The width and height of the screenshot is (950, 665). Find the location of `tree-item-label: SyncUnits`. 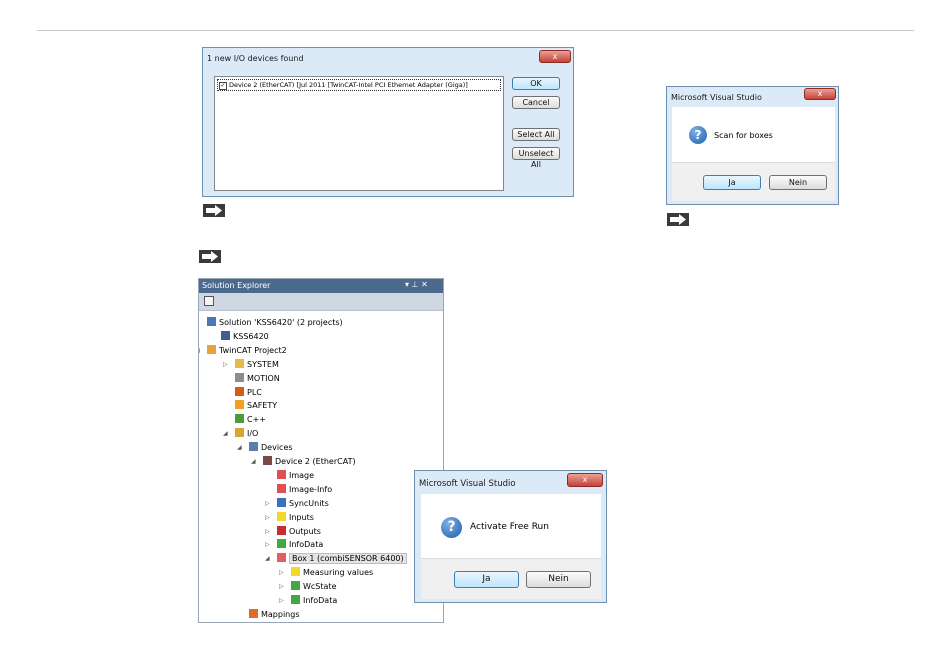

tree-item-label: SyncUnits is located at coordinates (309, 503).